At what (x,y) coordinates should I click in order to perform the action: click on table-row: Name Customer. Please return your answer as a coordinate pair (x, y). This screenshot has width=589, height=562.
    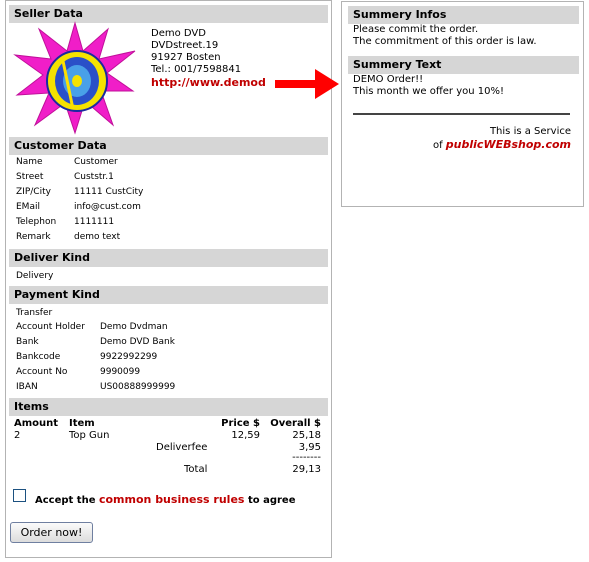
    Looking at the image, I should click on (79, 164).